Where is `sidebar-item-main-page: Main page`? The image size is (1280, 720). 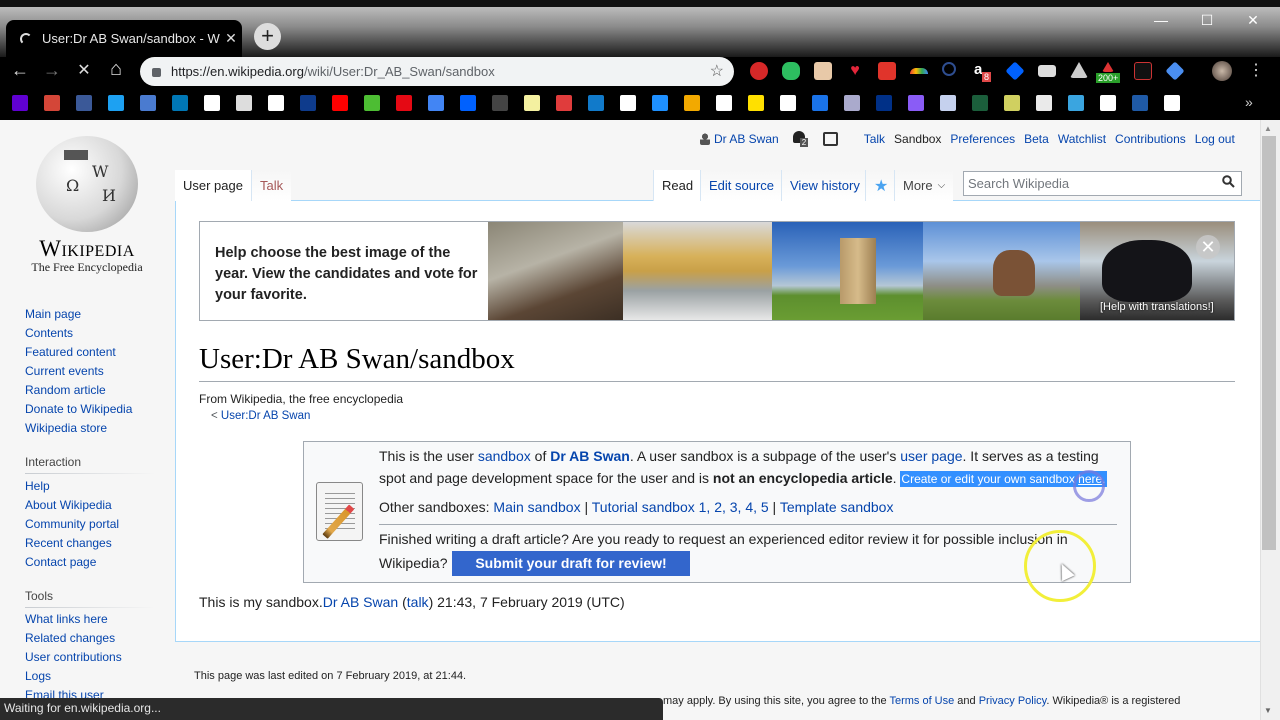 sidebar-item-main-page: Main page is located at coordinates (53, 314).